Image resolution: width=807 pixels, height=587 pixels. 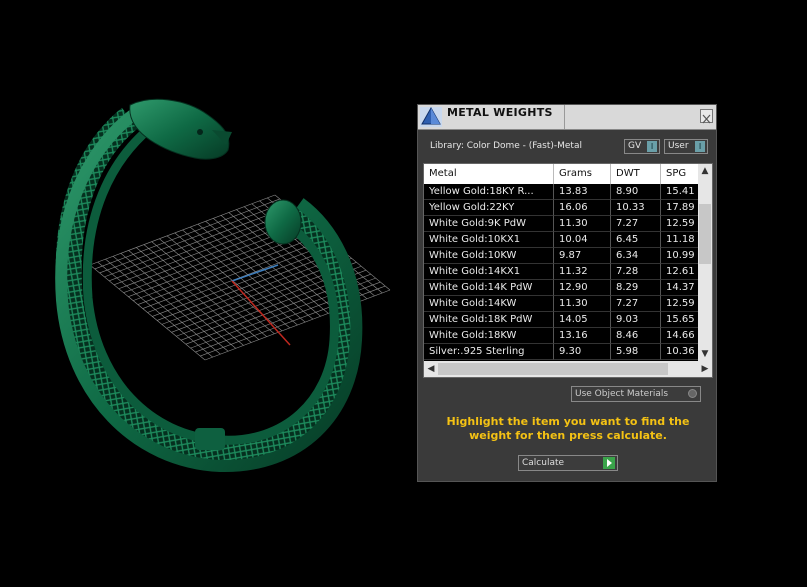 I want to click on gv-toggle: GV I, so click(x=642, y=146).